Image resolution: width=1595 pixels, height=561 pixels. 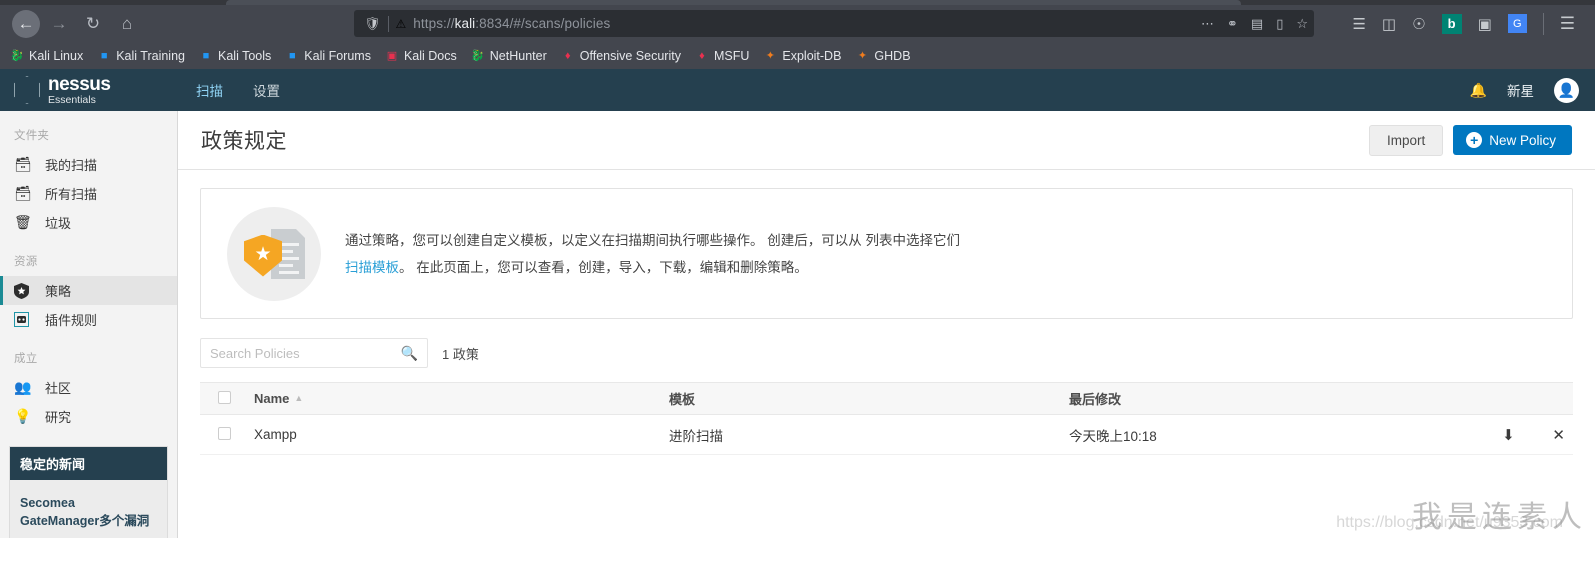 What do you see at coordinates (266, 90) in the screenshot?
I see `tab-settings: 设置` at bounding box center [266, 90].